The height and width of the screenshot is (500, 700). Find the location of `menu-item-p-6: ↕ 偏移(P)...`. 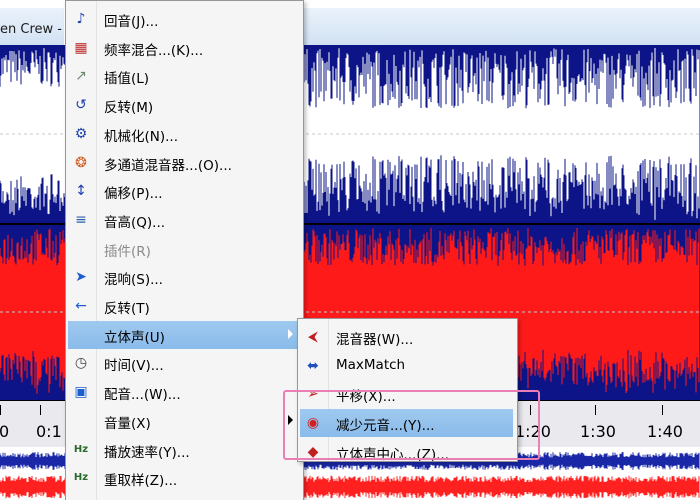

menu-item-p-6: ↕ 偏移(P)... is located at coordinates (183, 191).